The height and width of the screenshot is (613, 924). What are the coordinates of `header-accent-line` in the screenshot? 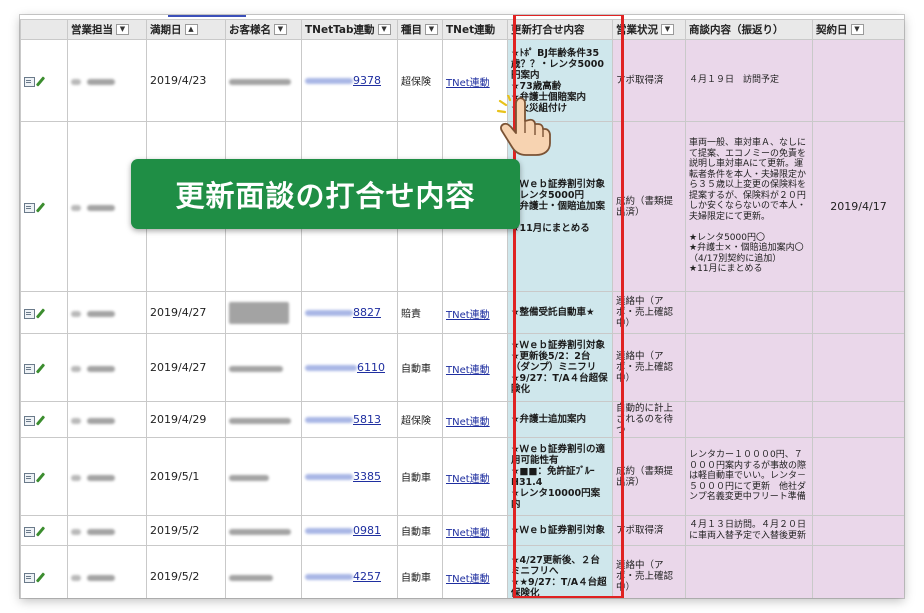 It's located at (207, 16).